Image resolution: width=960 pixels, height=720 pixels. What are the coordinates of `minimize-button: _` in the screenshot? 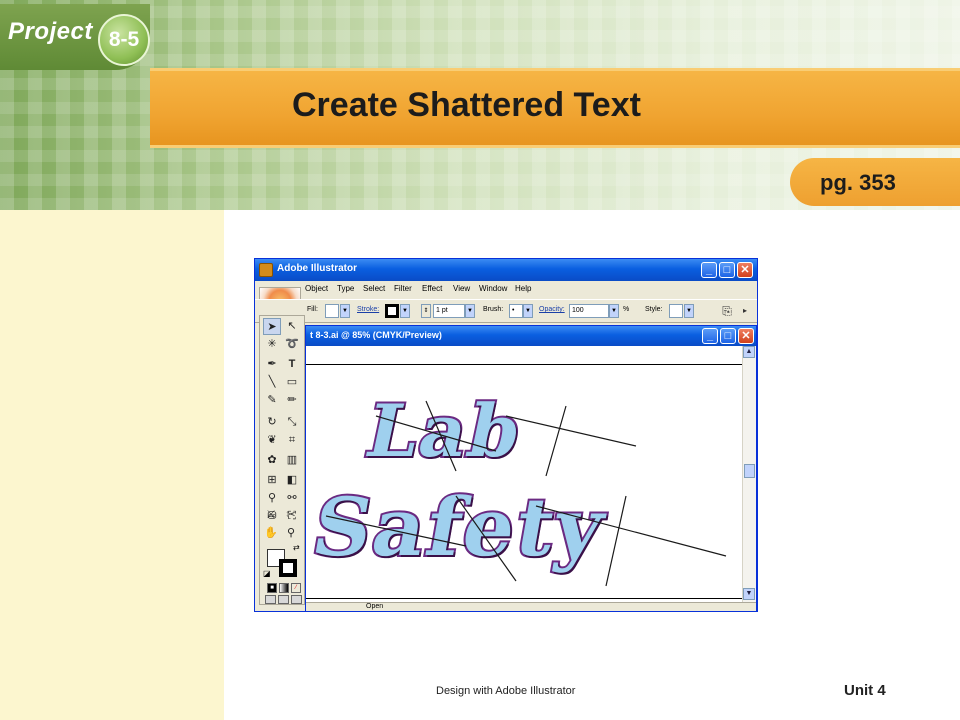 It's located at (709, 270).